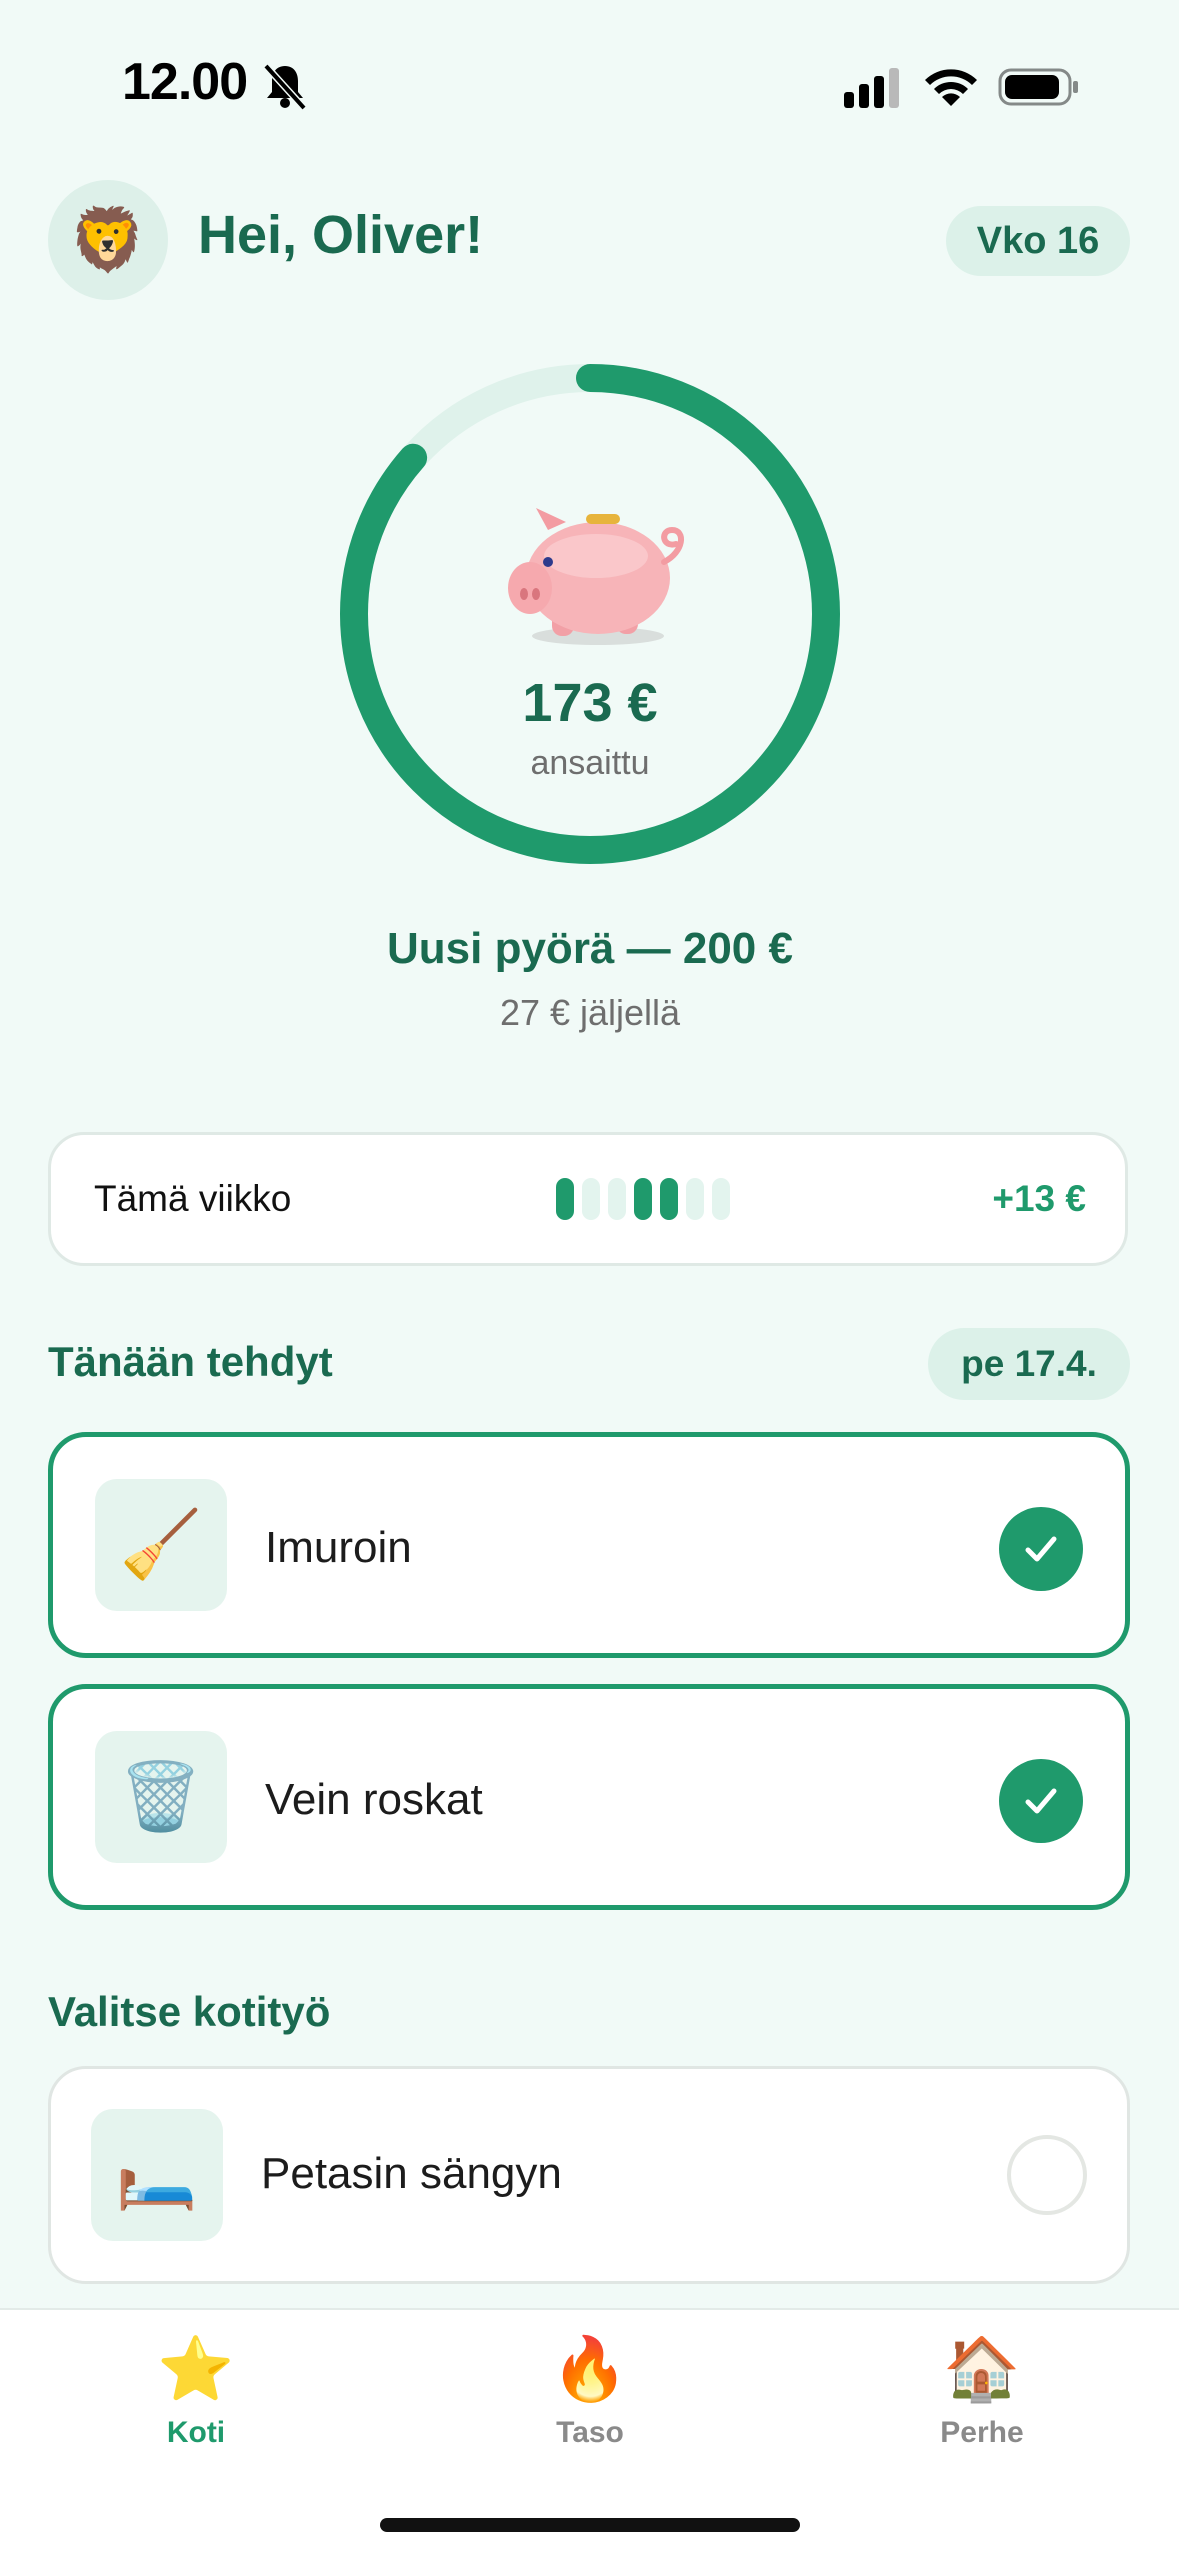 This screenshot has width=1179, height=2558. Describe the element at coordinates (951, 87) in the screenshot. I see `wifi-icon` at that location.